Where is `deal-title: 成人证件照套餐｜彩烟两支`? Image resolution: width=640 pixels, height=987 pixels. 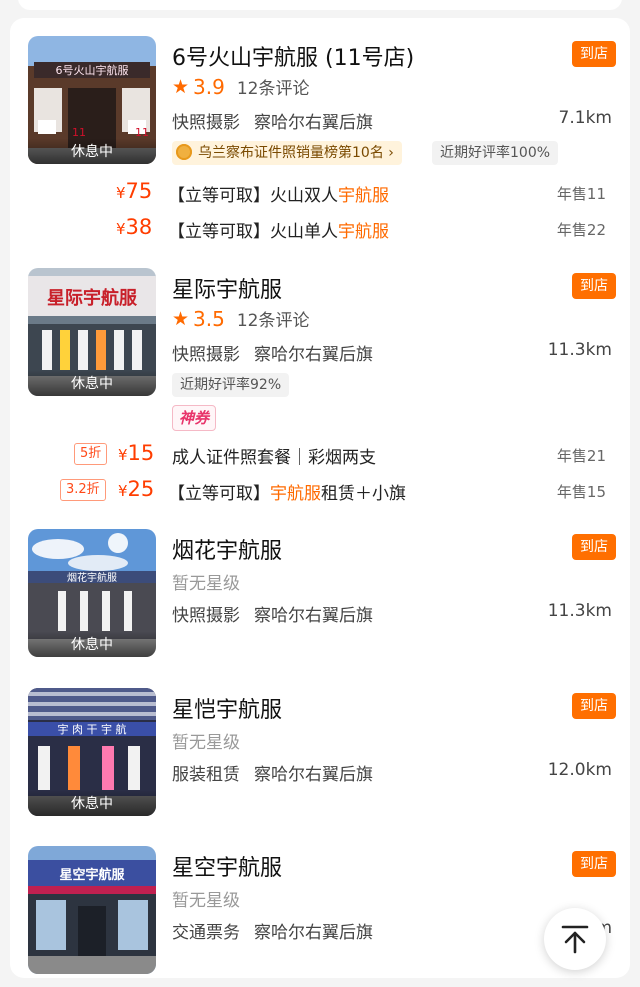 deal-title: 成人证件照套餐｜彩烟两支 is located at coordinates (274, 455).